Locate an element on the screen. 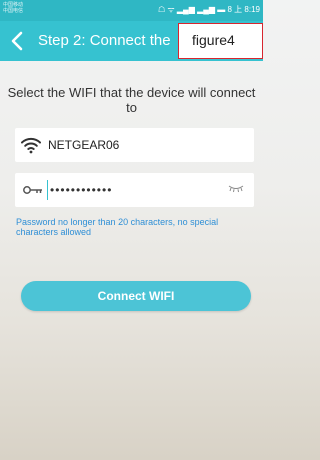  password-field is located at coordinates (134, 190).